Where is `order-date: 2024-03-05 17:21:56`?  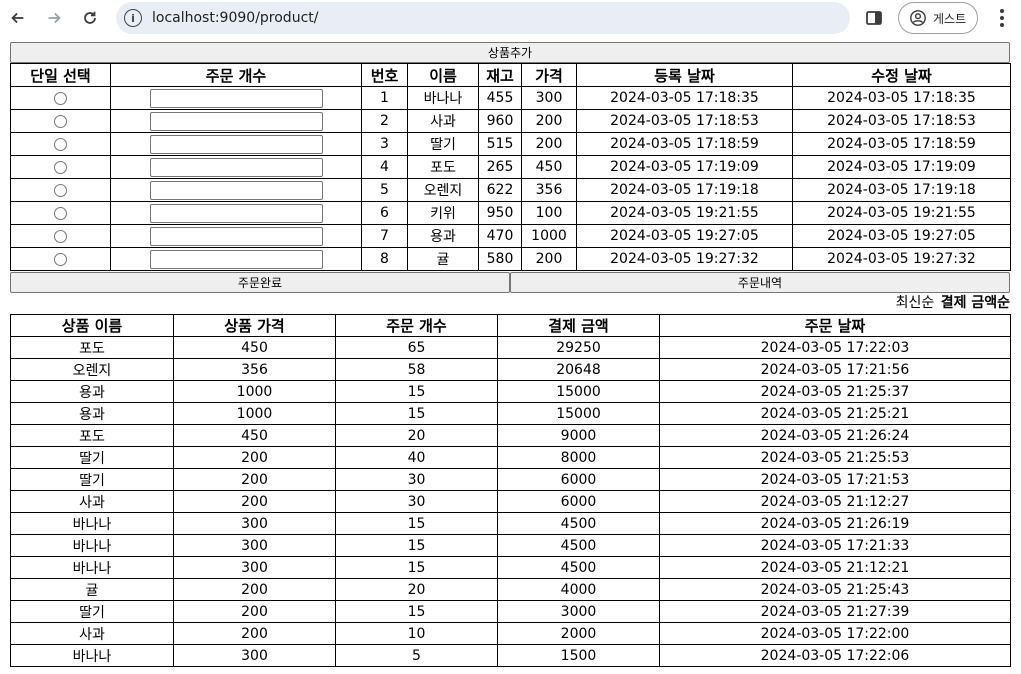
order-date: 2024-03-05 17:21:56 is located at coordinates (835, 369).